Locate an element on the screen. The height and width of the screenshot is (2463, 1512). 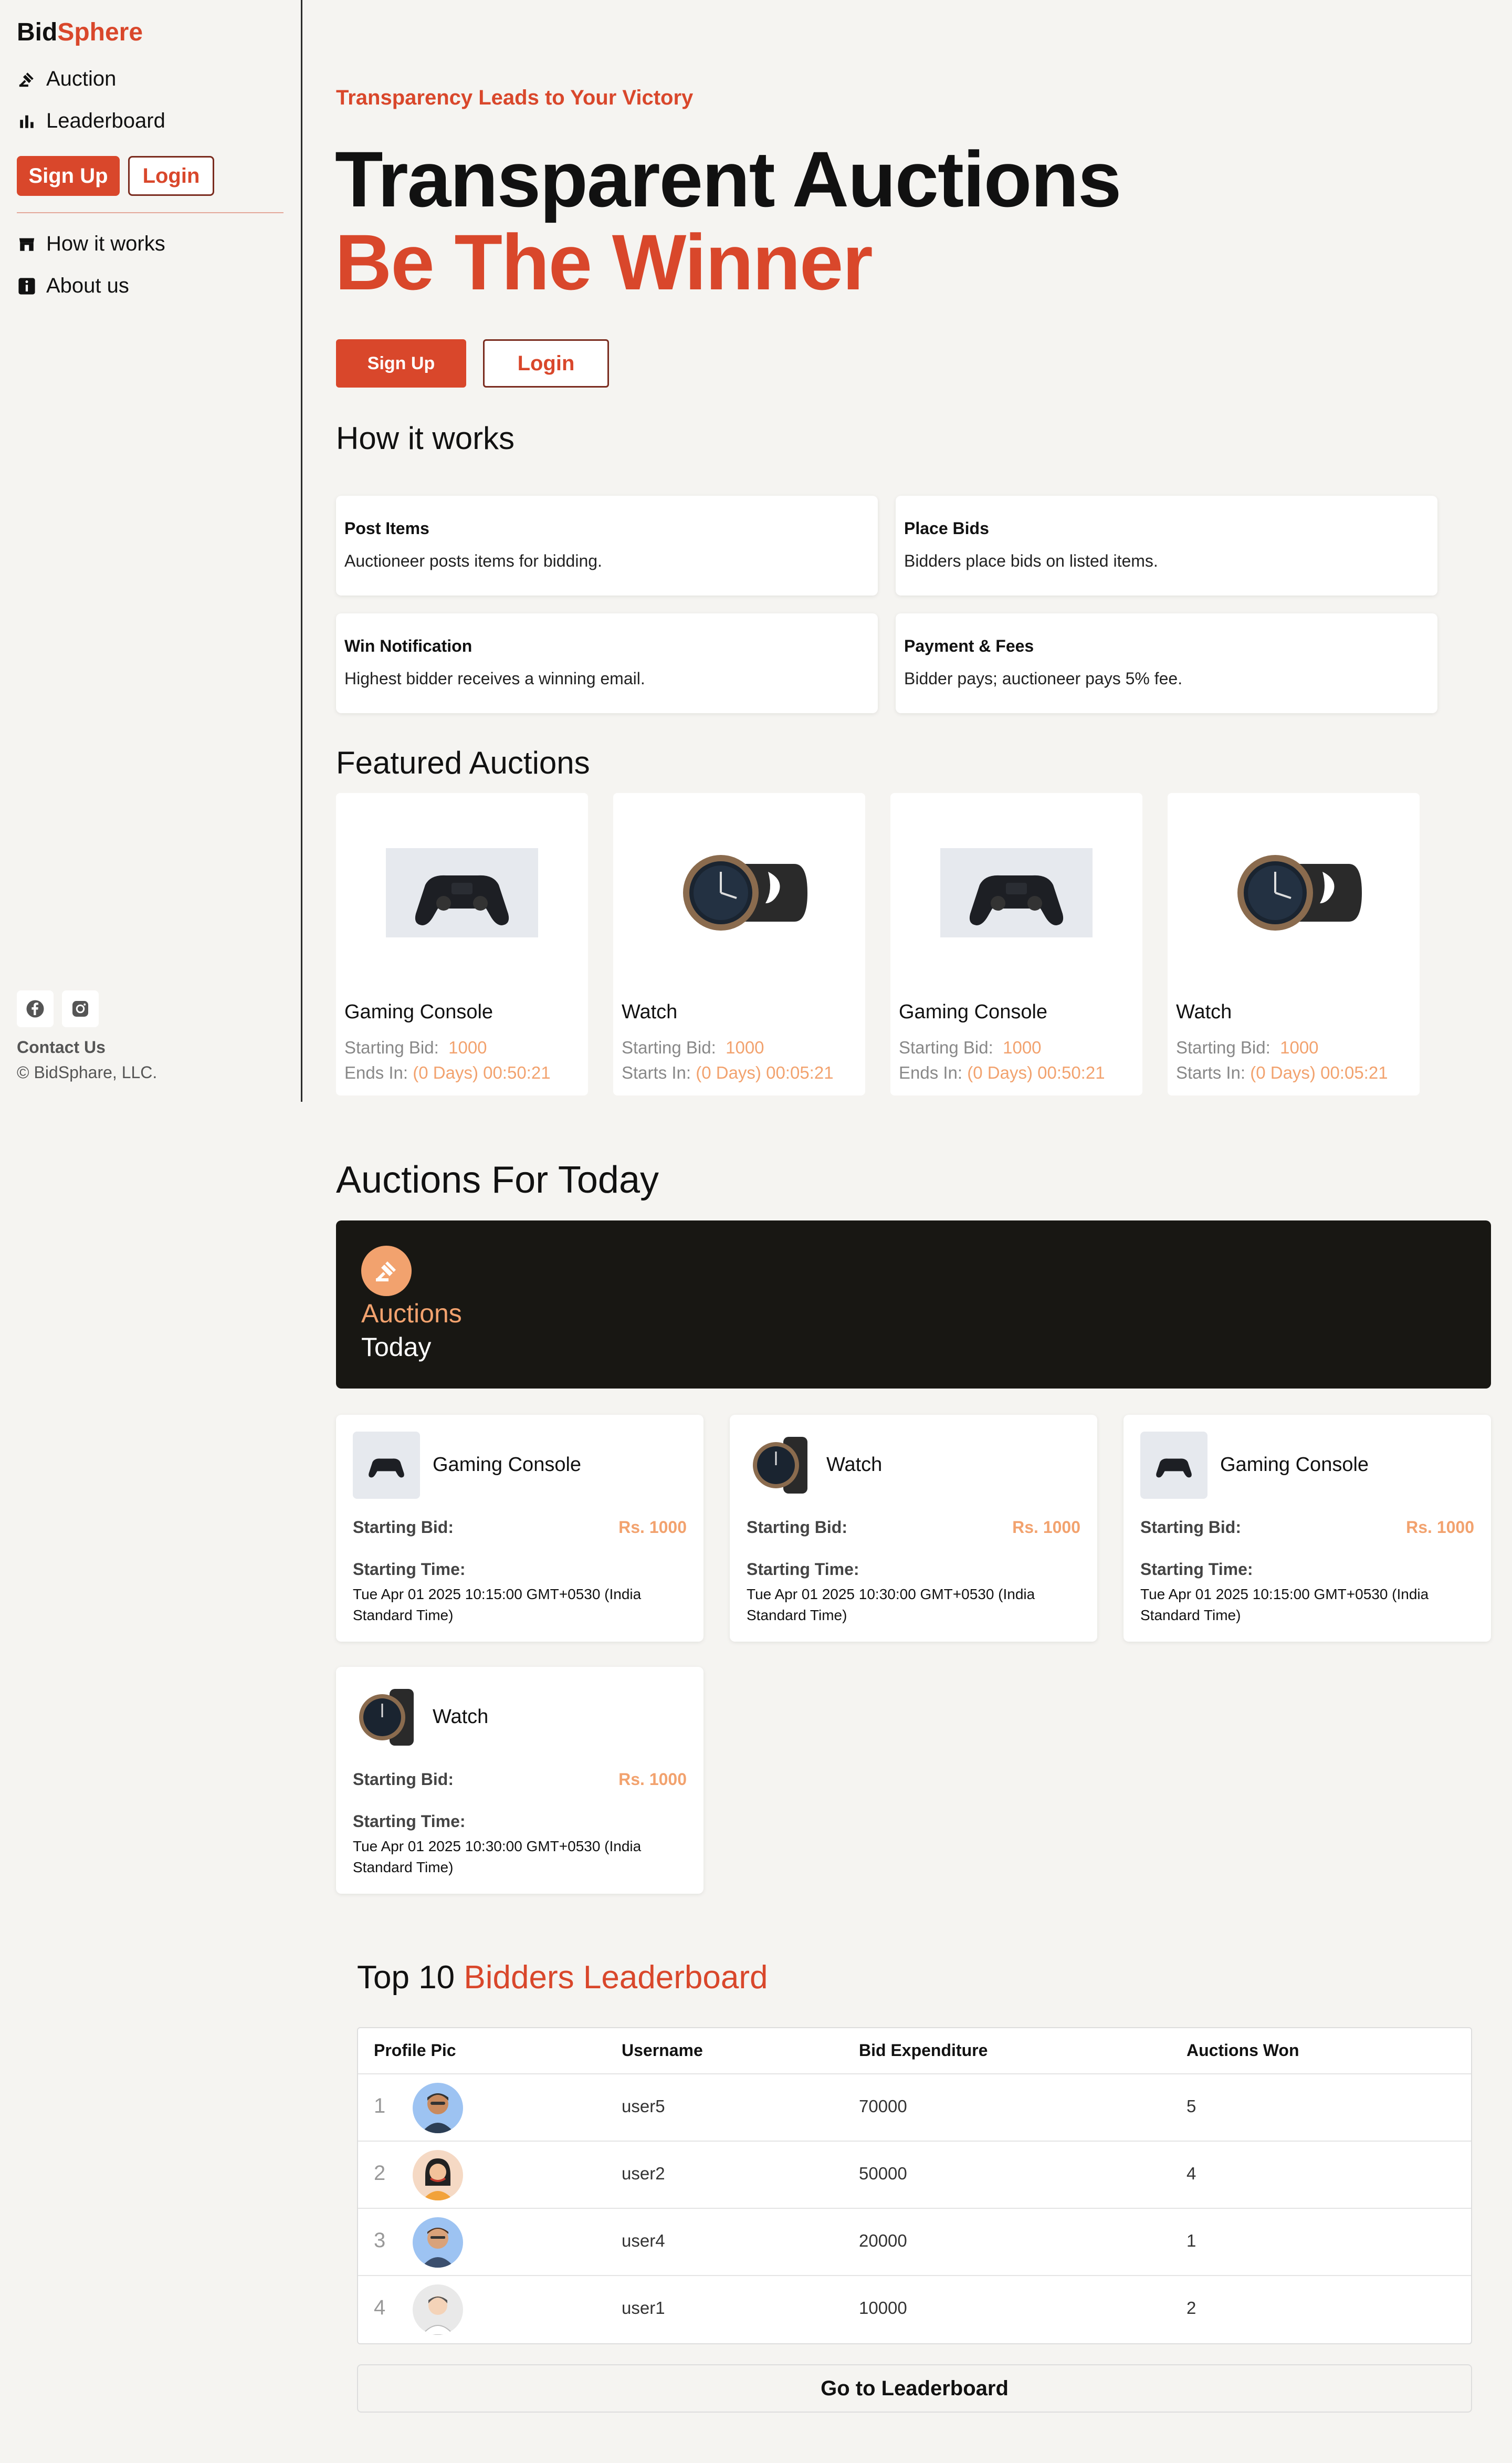
rank: 3 is located at coordinates (380, 2240).